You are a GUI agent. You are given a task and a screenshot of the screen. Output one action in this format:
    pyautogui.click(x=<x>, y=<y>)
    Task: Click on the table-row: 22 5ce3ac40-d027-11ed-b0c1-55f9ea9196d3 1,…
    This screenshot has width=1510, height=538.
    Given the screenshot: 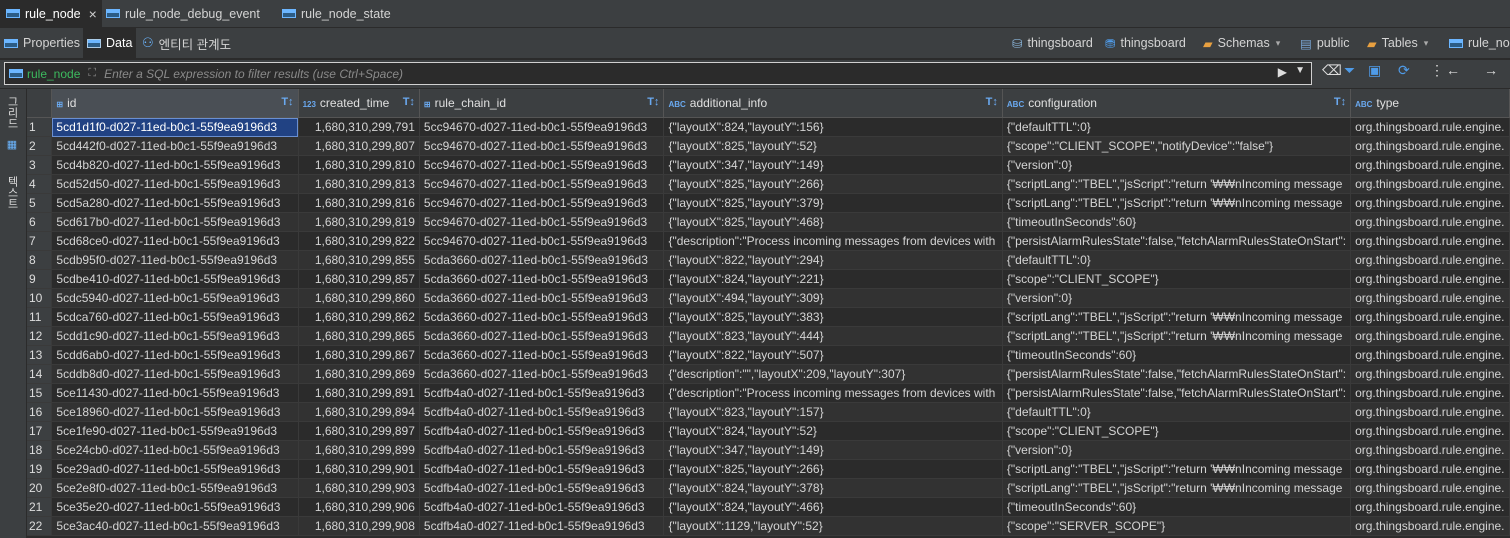 What is the action you would take?
    pyautogui.click(x=768, y=526)
    